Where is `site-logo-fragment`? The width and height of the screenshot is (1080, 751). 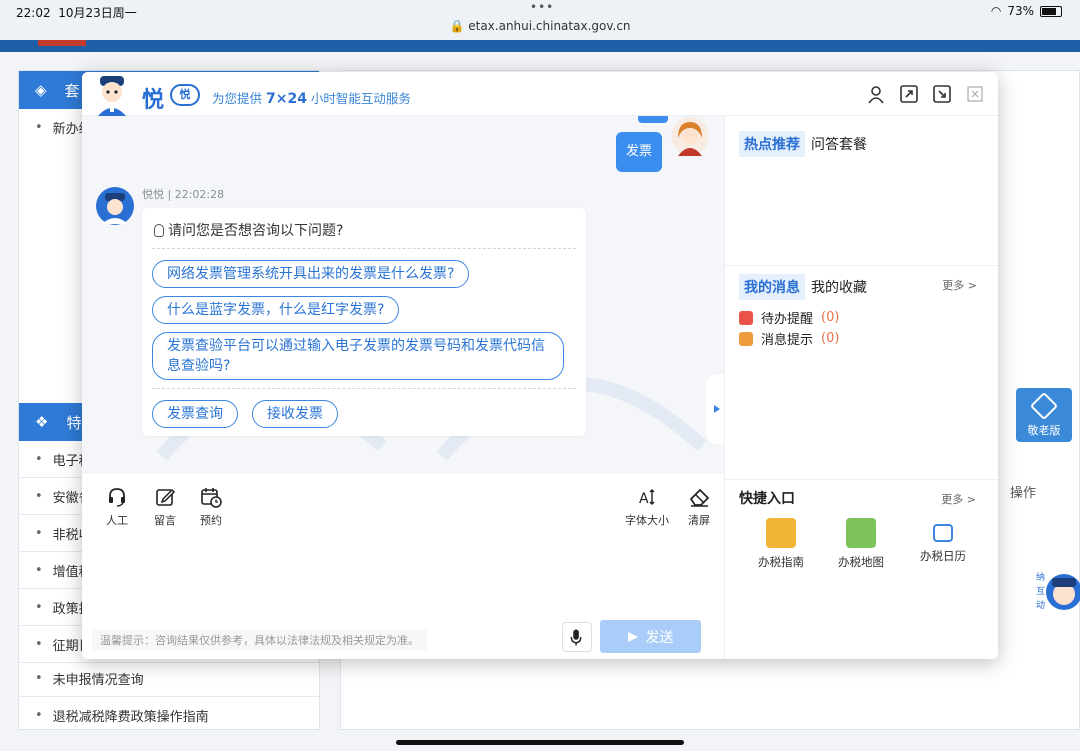
site-logo-fragment is located at coordinates (62, 43).